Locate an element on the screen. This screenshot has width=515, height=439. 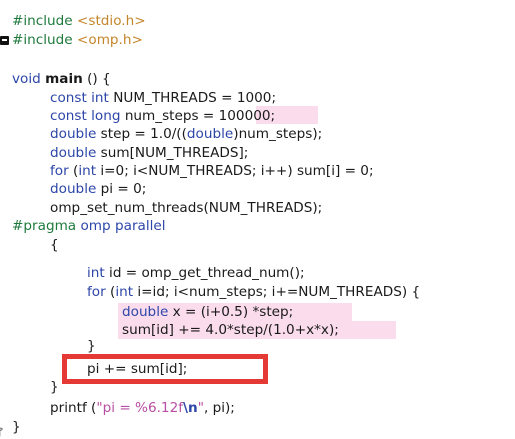
code-line-15: double x = (i+0.5) *step; is located at coordinates (207, 312).